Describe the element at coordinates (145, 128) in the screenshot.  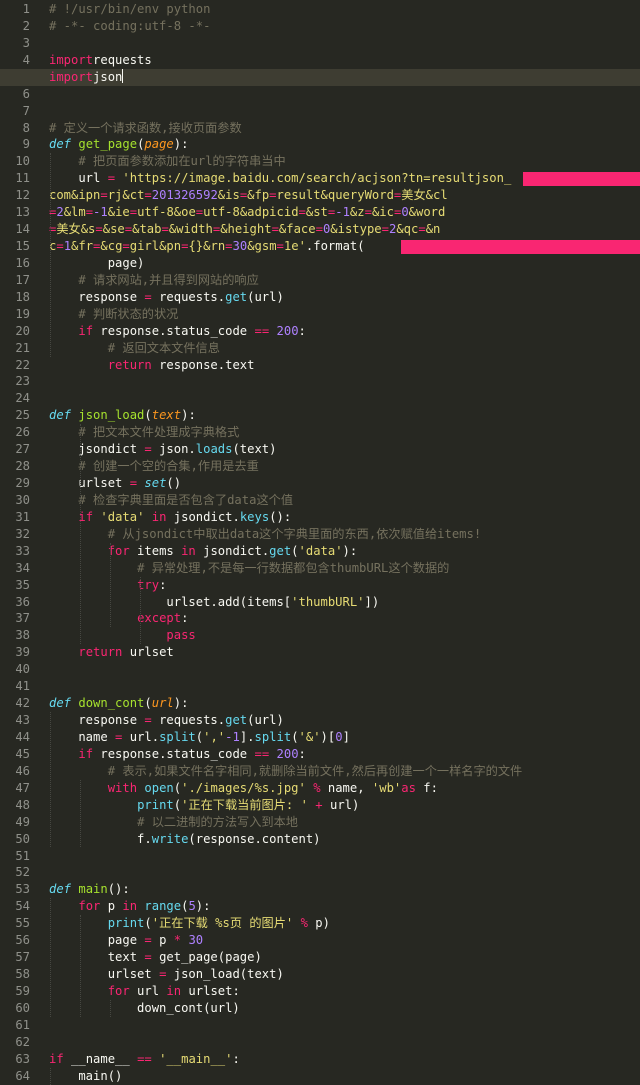
I see `code-line: # 定义一个请求函数,接收页面参数` at that location.